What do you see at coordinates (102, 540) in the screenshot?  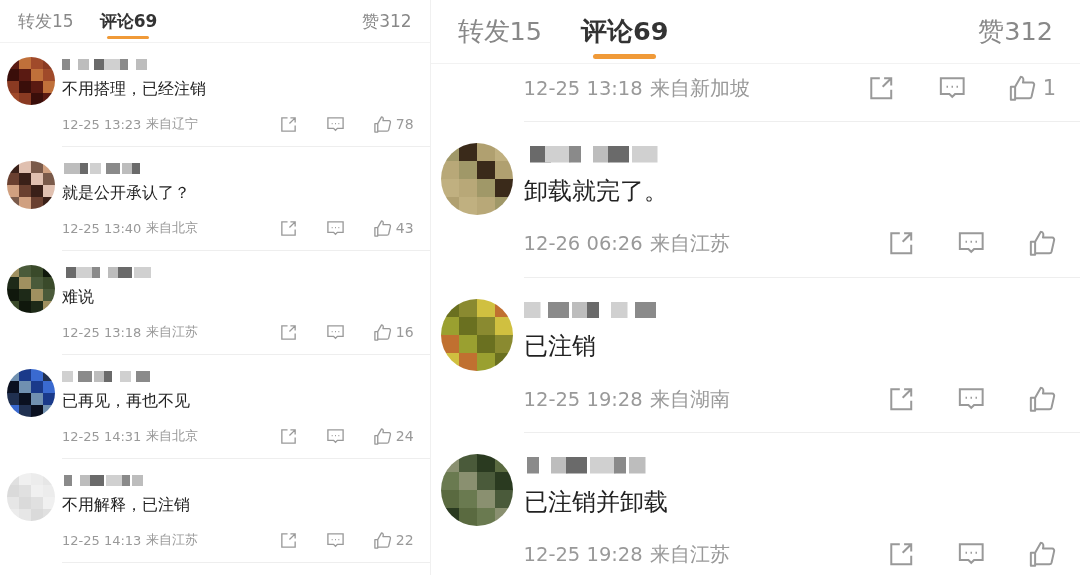 I see `comment-time: 12-25 14:13` at bounding box center [102, 540].